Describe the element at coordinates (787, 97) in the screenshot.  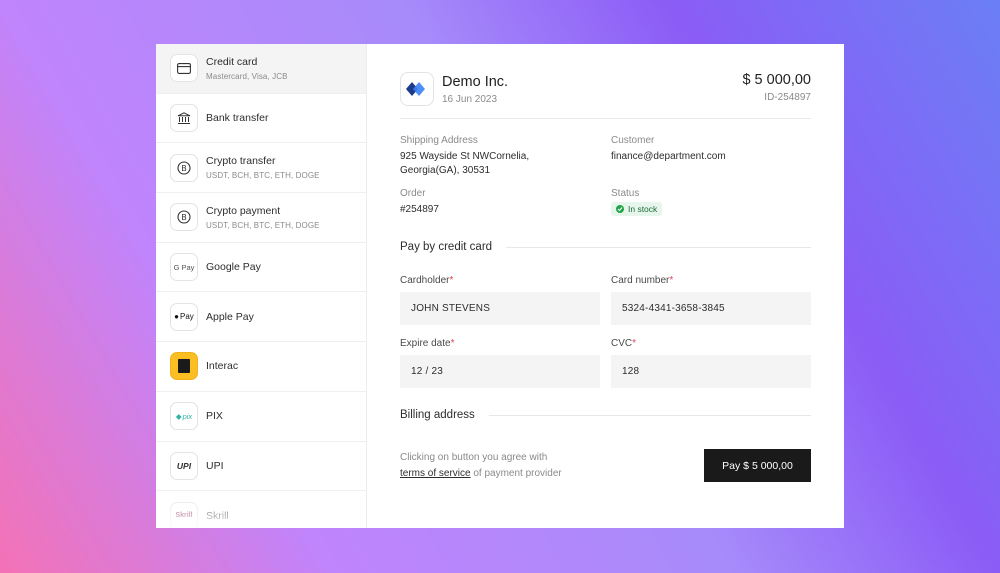
I see `invoice-id: ID-254897` at that location.